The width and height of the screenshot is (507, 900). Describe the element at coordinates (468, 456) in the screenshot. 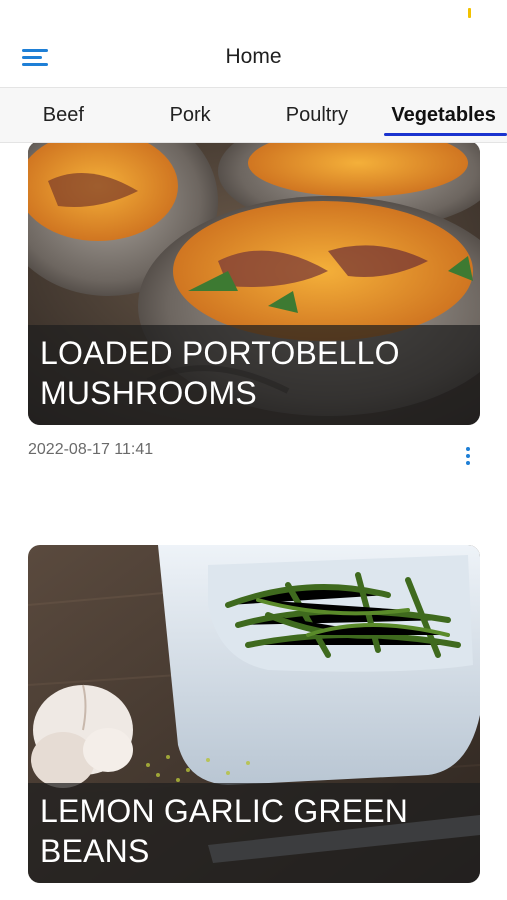

I see `more-vertical-icon` at that location.